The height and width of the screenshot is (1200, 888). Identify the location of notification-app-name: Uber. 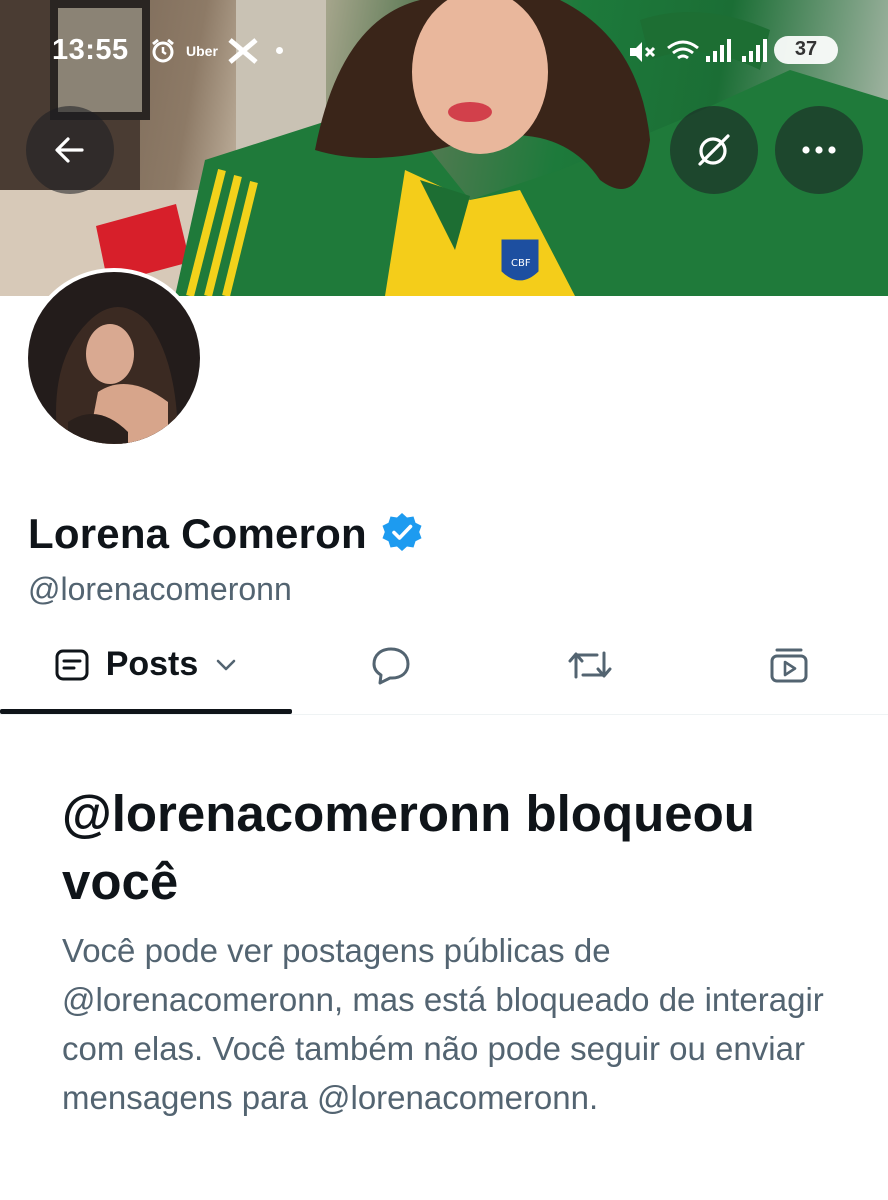
(202, 51).